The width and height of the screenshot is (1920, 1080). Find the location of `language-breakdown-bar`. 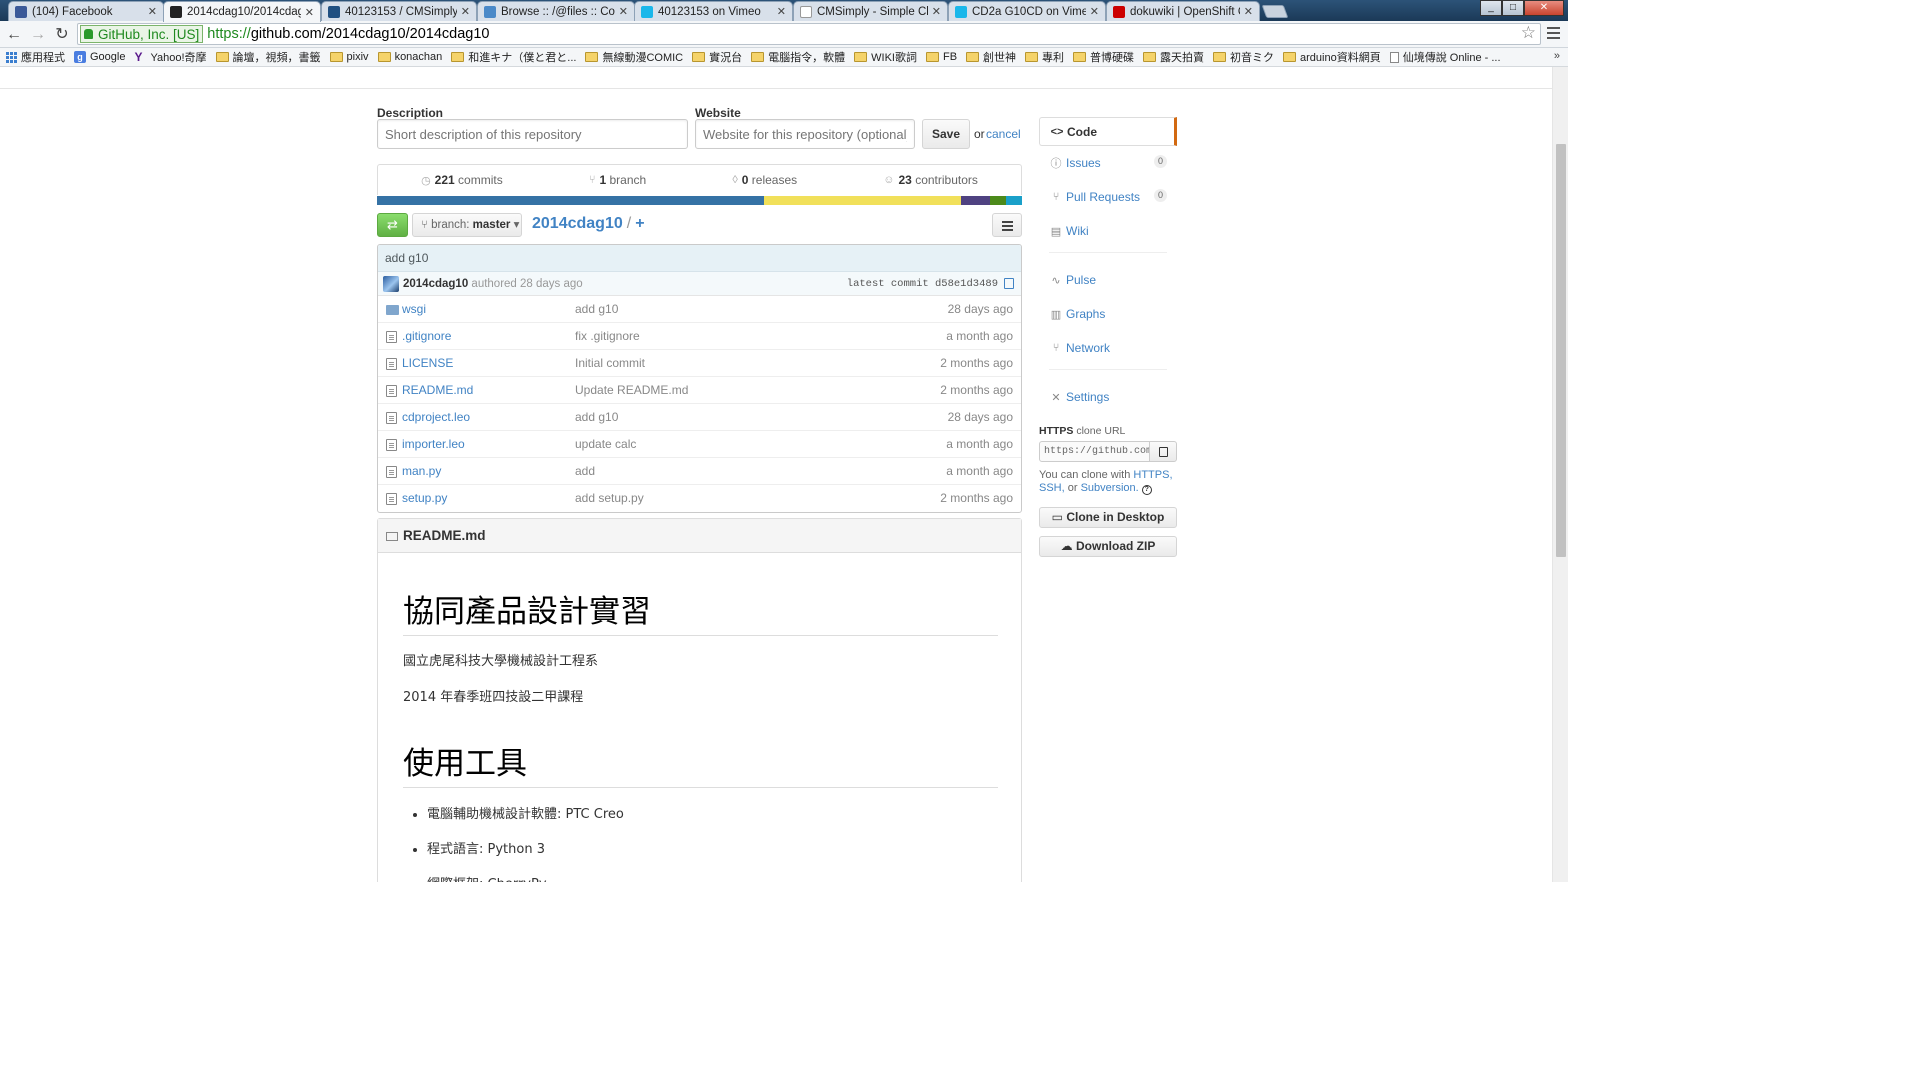

language-breakdown-bar is located at coordinates (699, 200).